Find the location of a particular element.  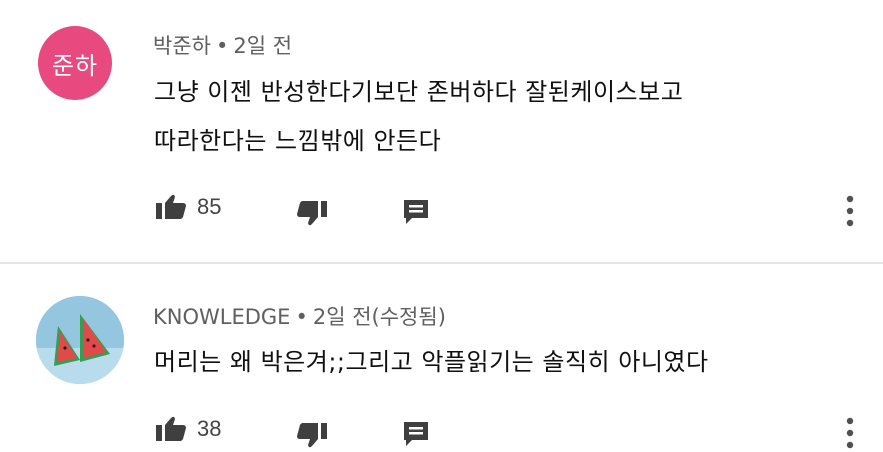

comment-actions: 38 is located at coordinates (441, 432).